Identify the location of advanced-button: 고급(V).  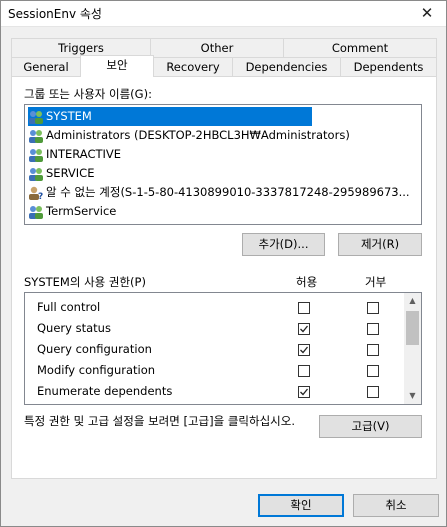
(370, 426).